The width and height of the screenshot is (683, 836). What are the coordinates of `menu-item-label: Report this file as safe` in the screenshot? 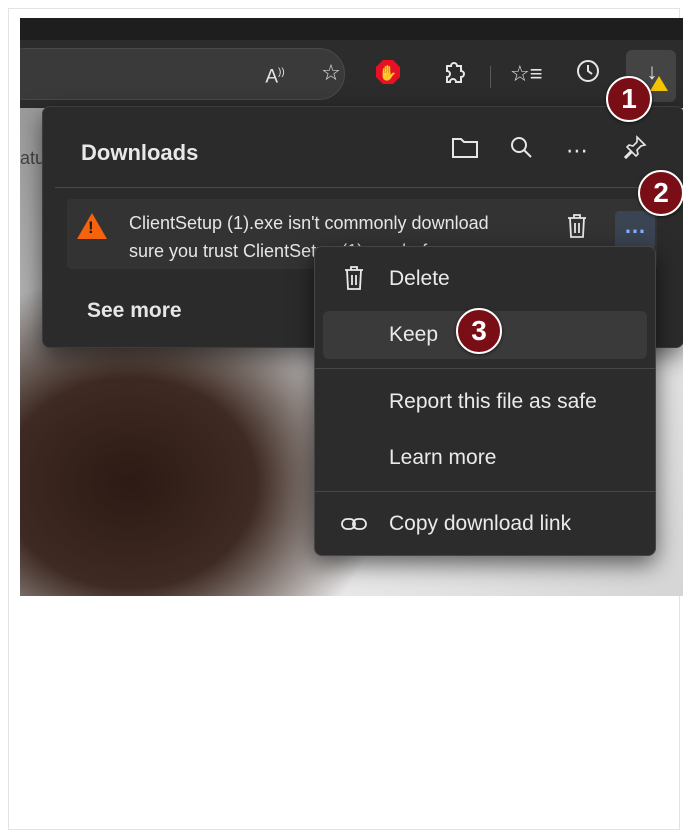 It's located at (493, 401).